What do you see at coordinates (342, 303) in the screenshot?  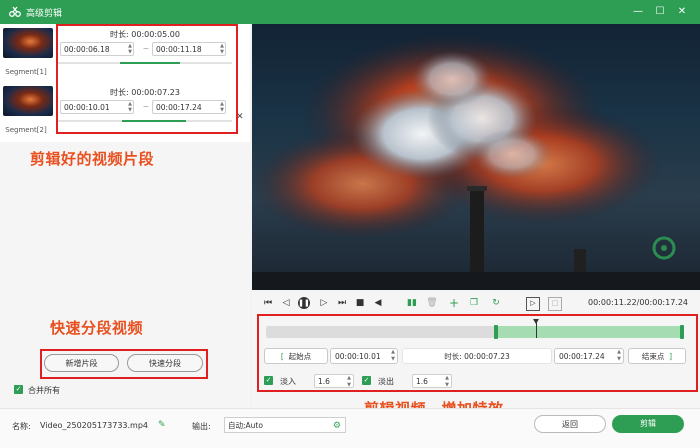 I see `skip-end-icon: ⏭` at bounding box center [342, 303].